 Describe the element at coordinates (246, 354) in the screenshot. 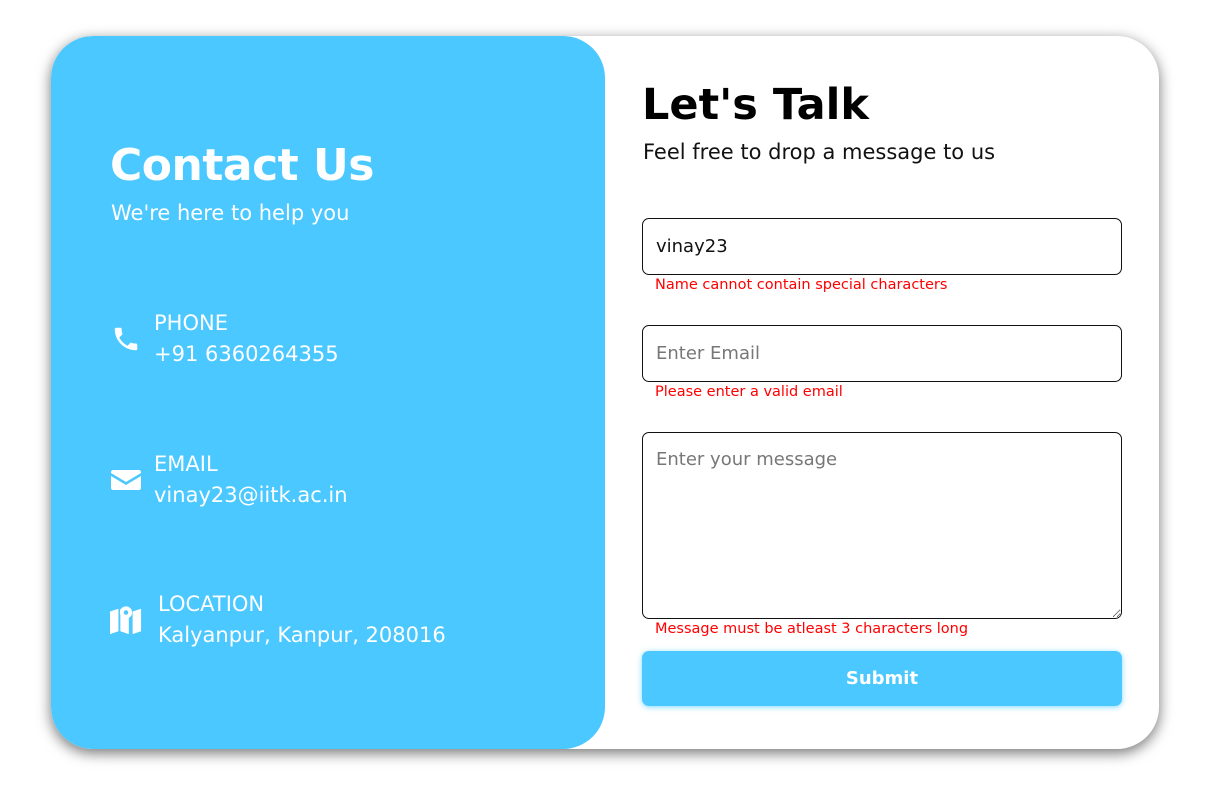

I see `phone-value: +91 6360264355` at that location.